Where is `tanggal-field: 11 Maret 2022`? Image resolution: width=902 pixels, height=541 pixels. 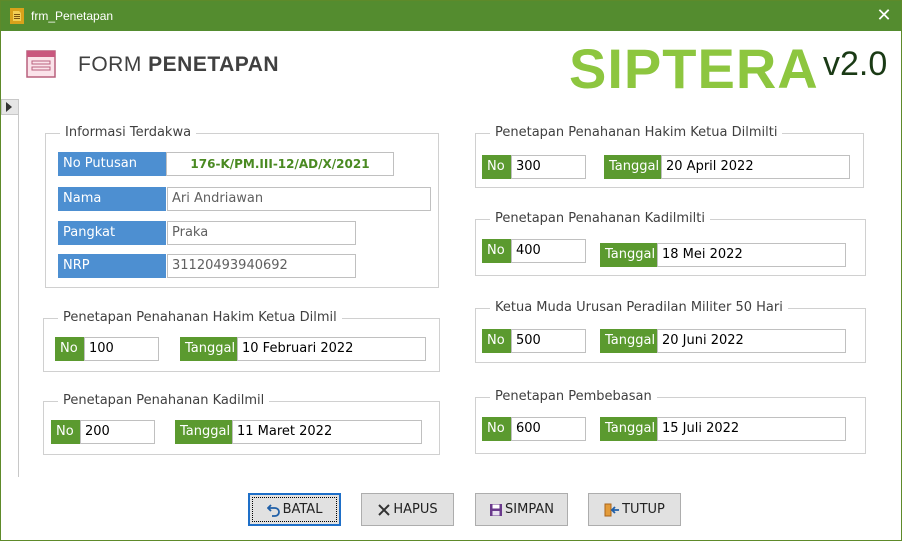
tanggal-field: 11 Maret 2022 is located at coordinates (327, 432).